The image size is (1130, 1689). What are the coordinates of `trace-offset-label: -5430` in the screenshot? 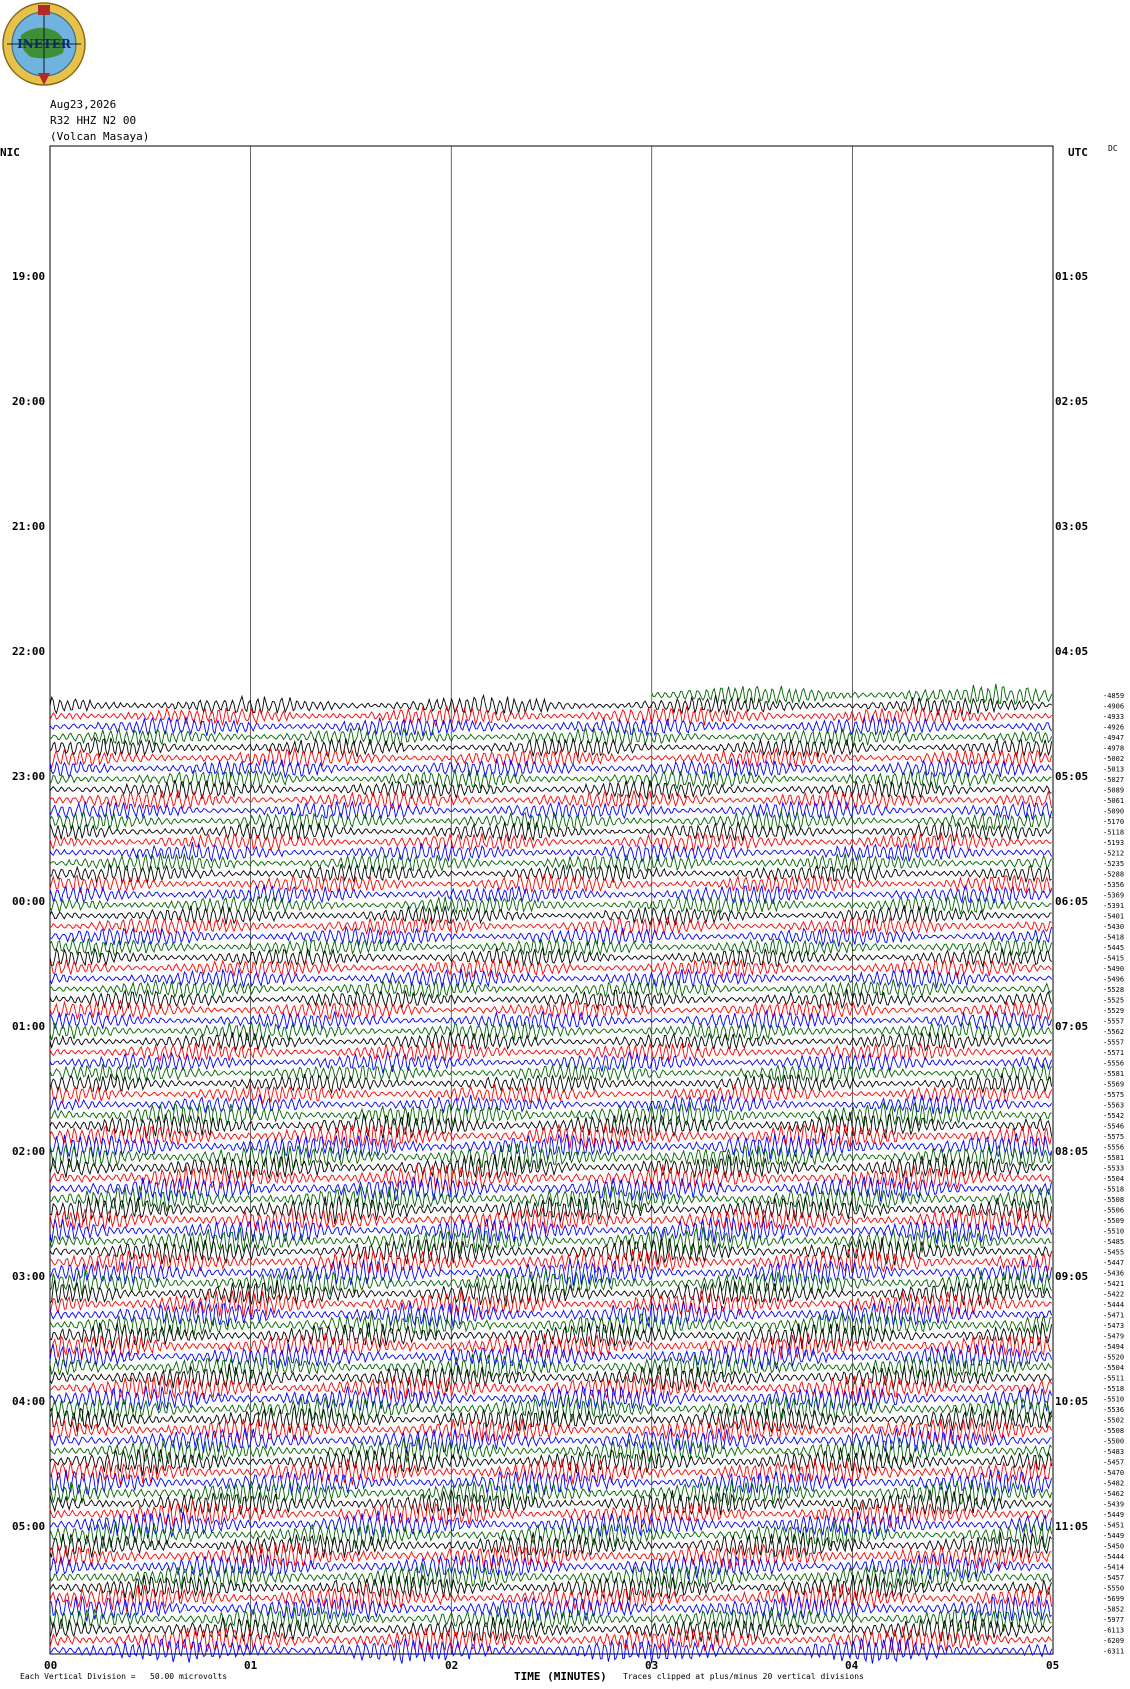 It's located at (1113, 927).